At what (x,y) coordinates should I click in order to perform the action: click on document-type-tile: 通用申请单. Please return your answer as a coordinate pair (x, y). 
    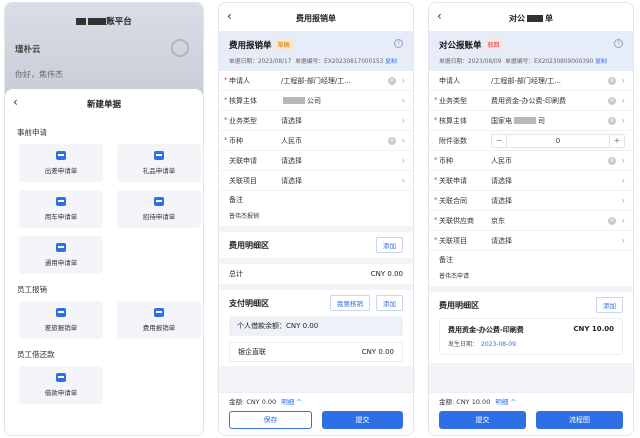
    Looking at the image, I should click on (61, 255).